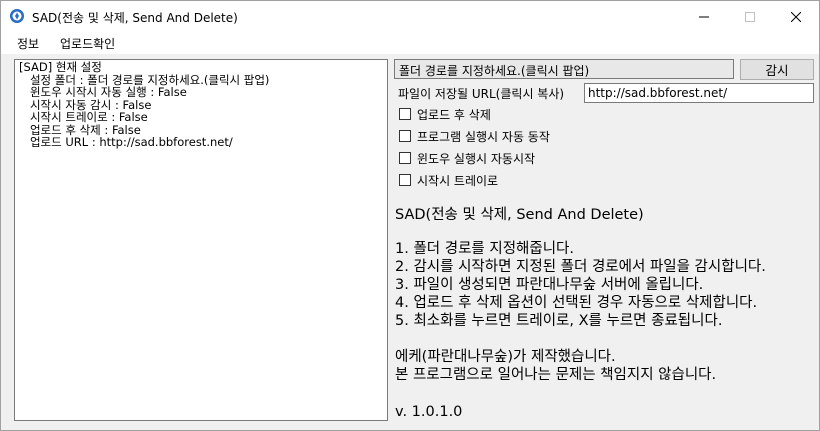  I want to click on close-icon, so click(796, 16).